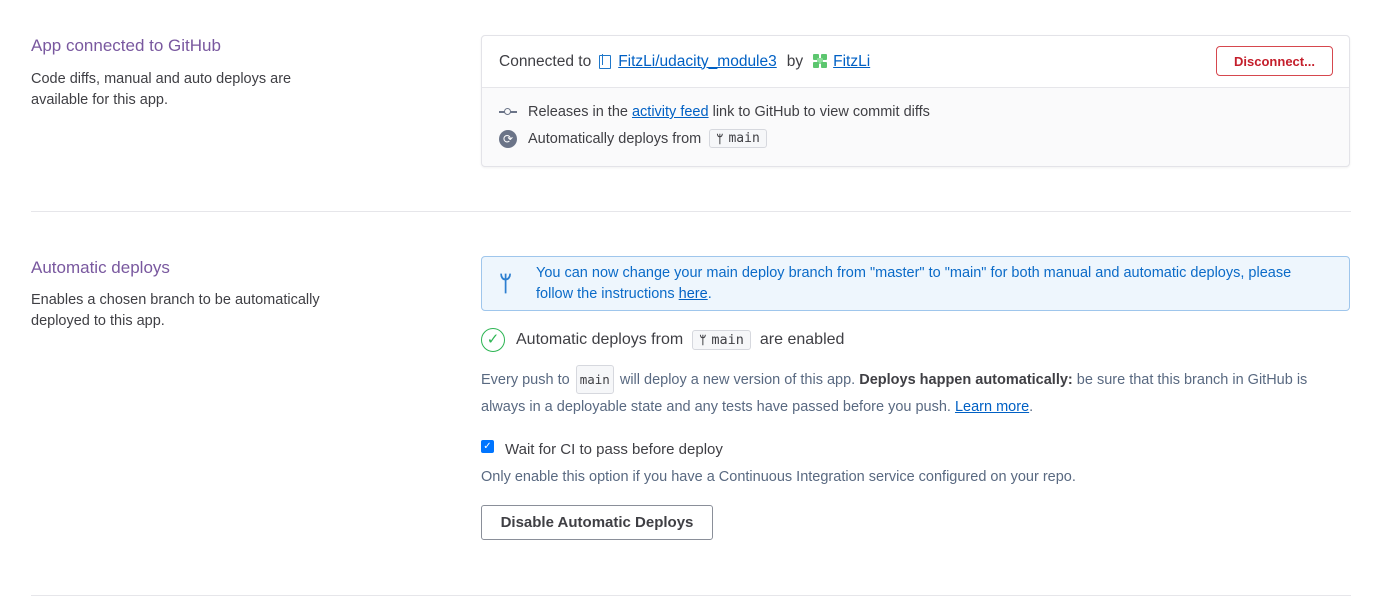 Image resolution: width=1375 pixels, height=610 pixels. Describe the element at coordinates (992, 407) in the screenshot. I see `learn-more-link: Learn more` at that location.